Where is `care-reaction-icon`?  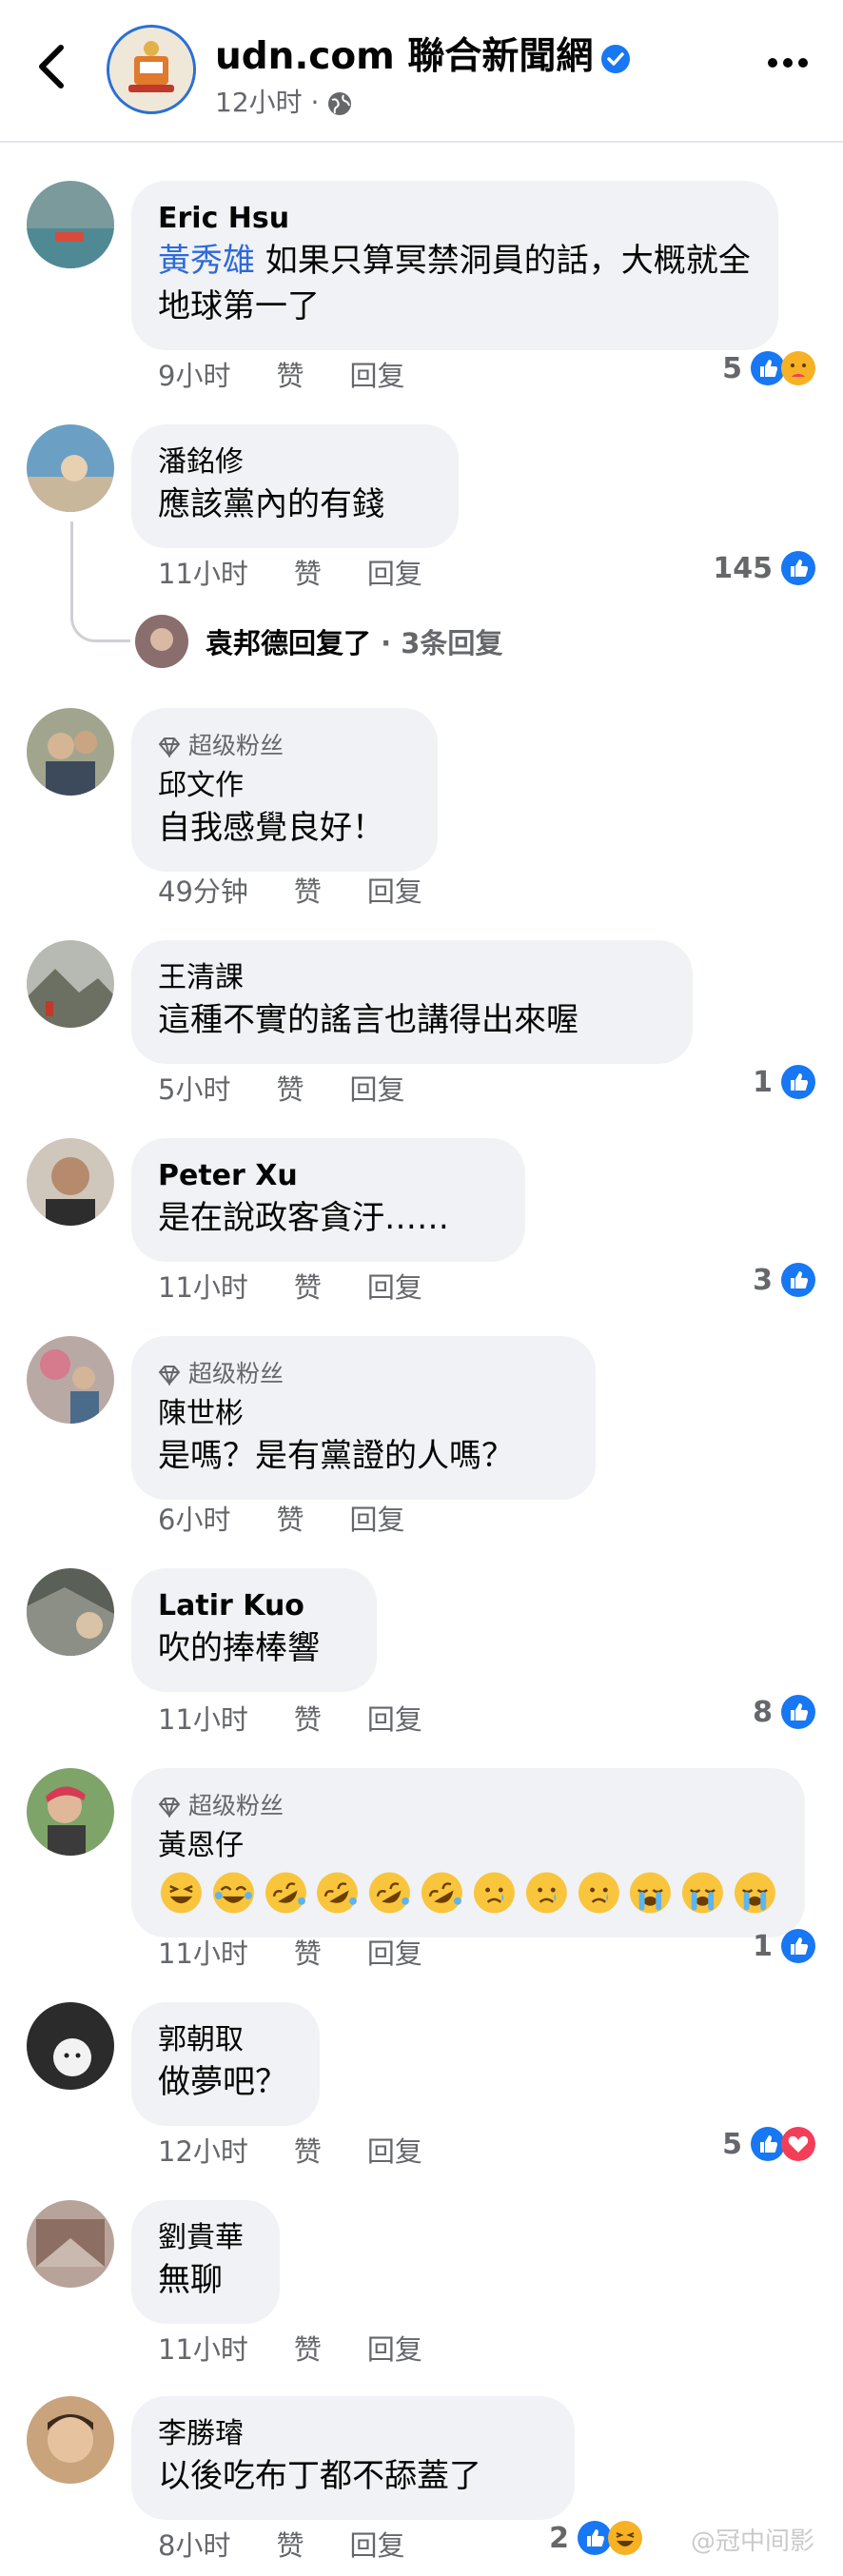
care-reaction-icon is located at coordinates (798, 368).